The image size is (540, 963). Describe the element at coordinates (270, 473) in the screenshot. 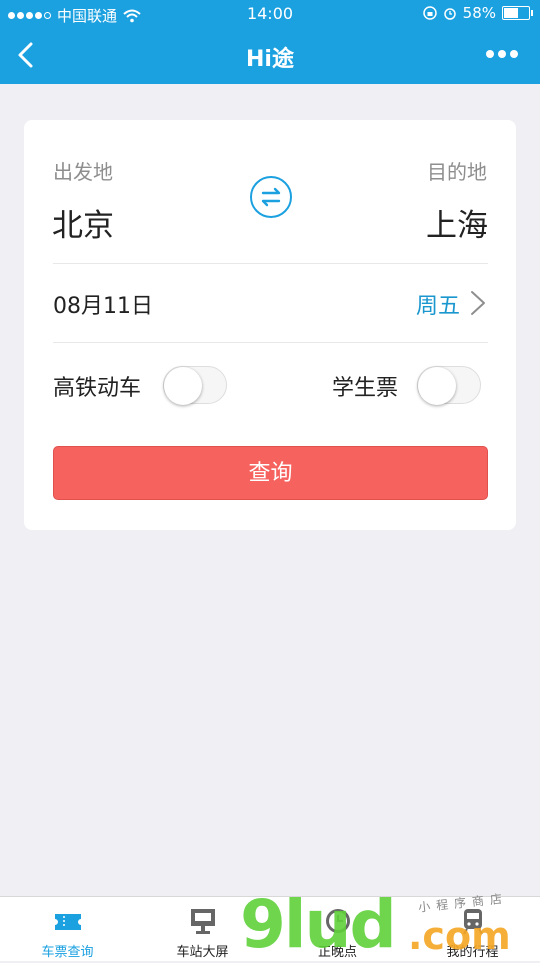

I see `query-button: 查询` at that location.